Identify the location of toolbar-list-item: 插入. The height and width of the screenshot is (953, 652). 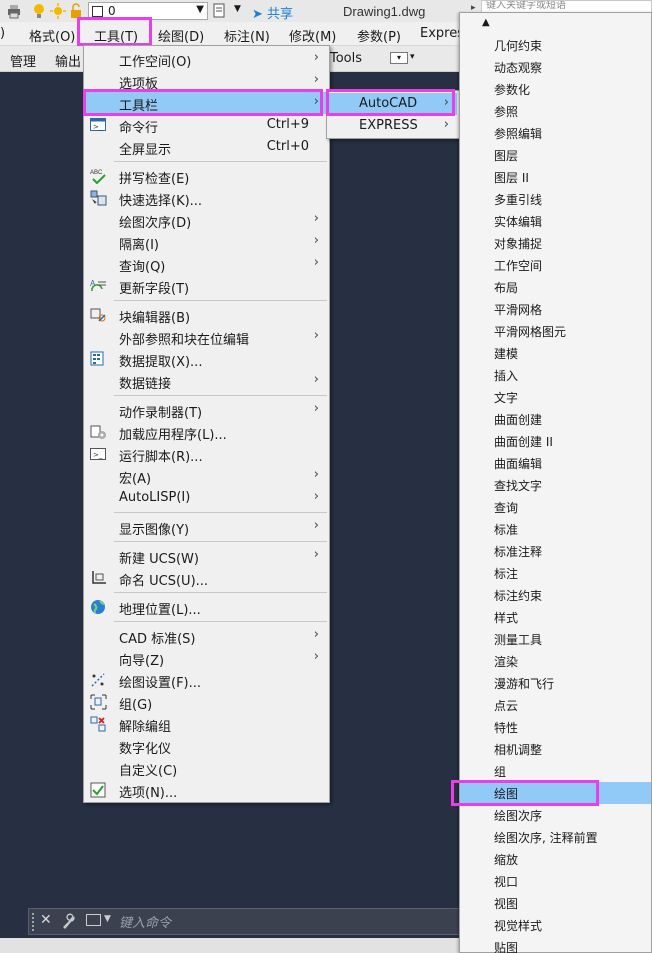
(555, 375).